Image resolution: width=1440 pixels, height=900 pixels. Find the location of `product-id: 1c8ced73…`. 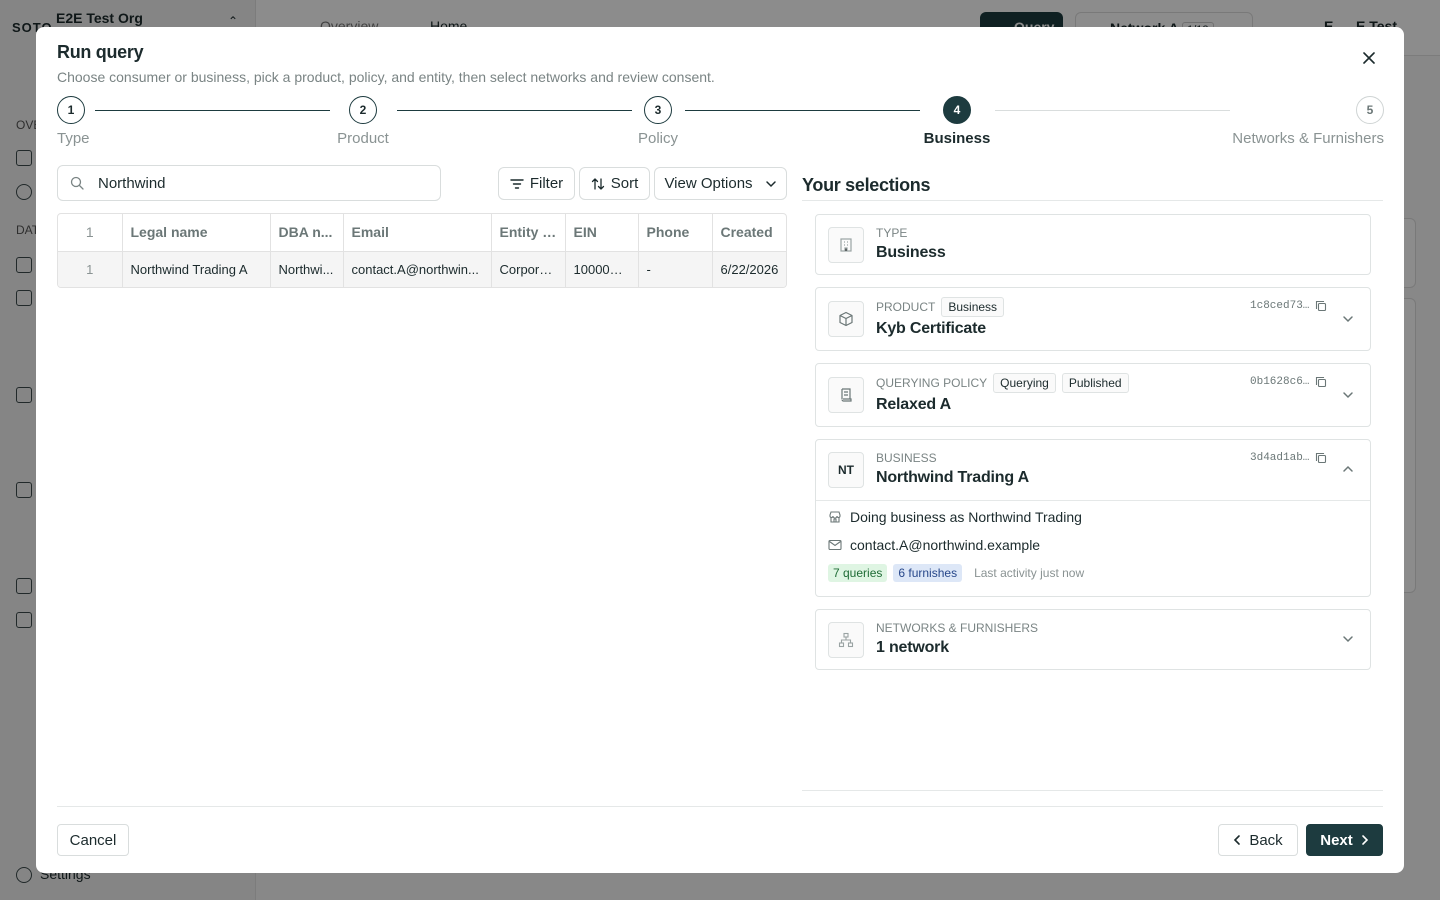

product-id: 1c8ced73… is located at coordinates (1288, 306).